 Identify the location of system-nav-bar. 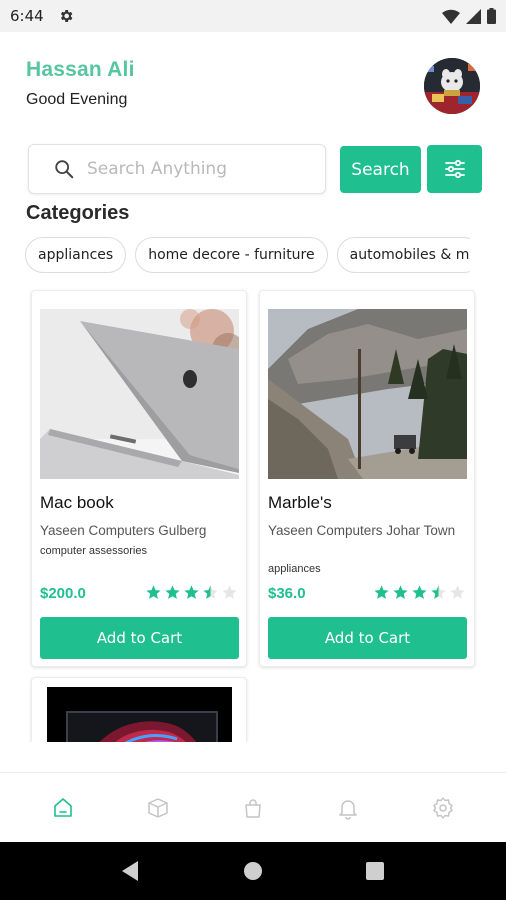
(253, 871).